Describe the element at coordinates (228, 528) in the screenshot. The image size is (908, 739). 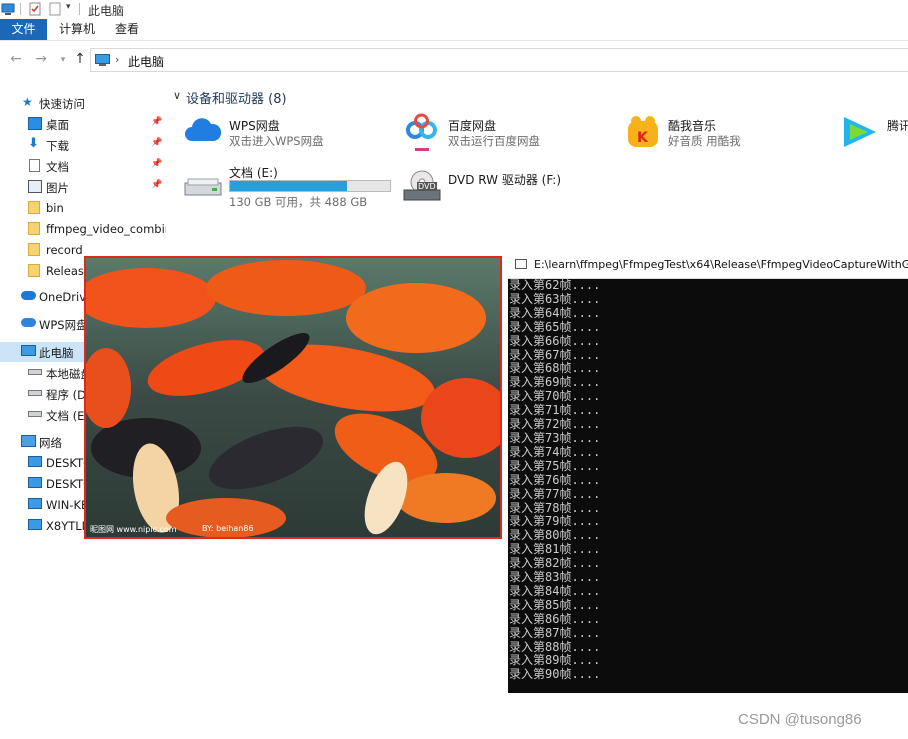
I see `video-caption-mid: BY: beihan86` at that location.